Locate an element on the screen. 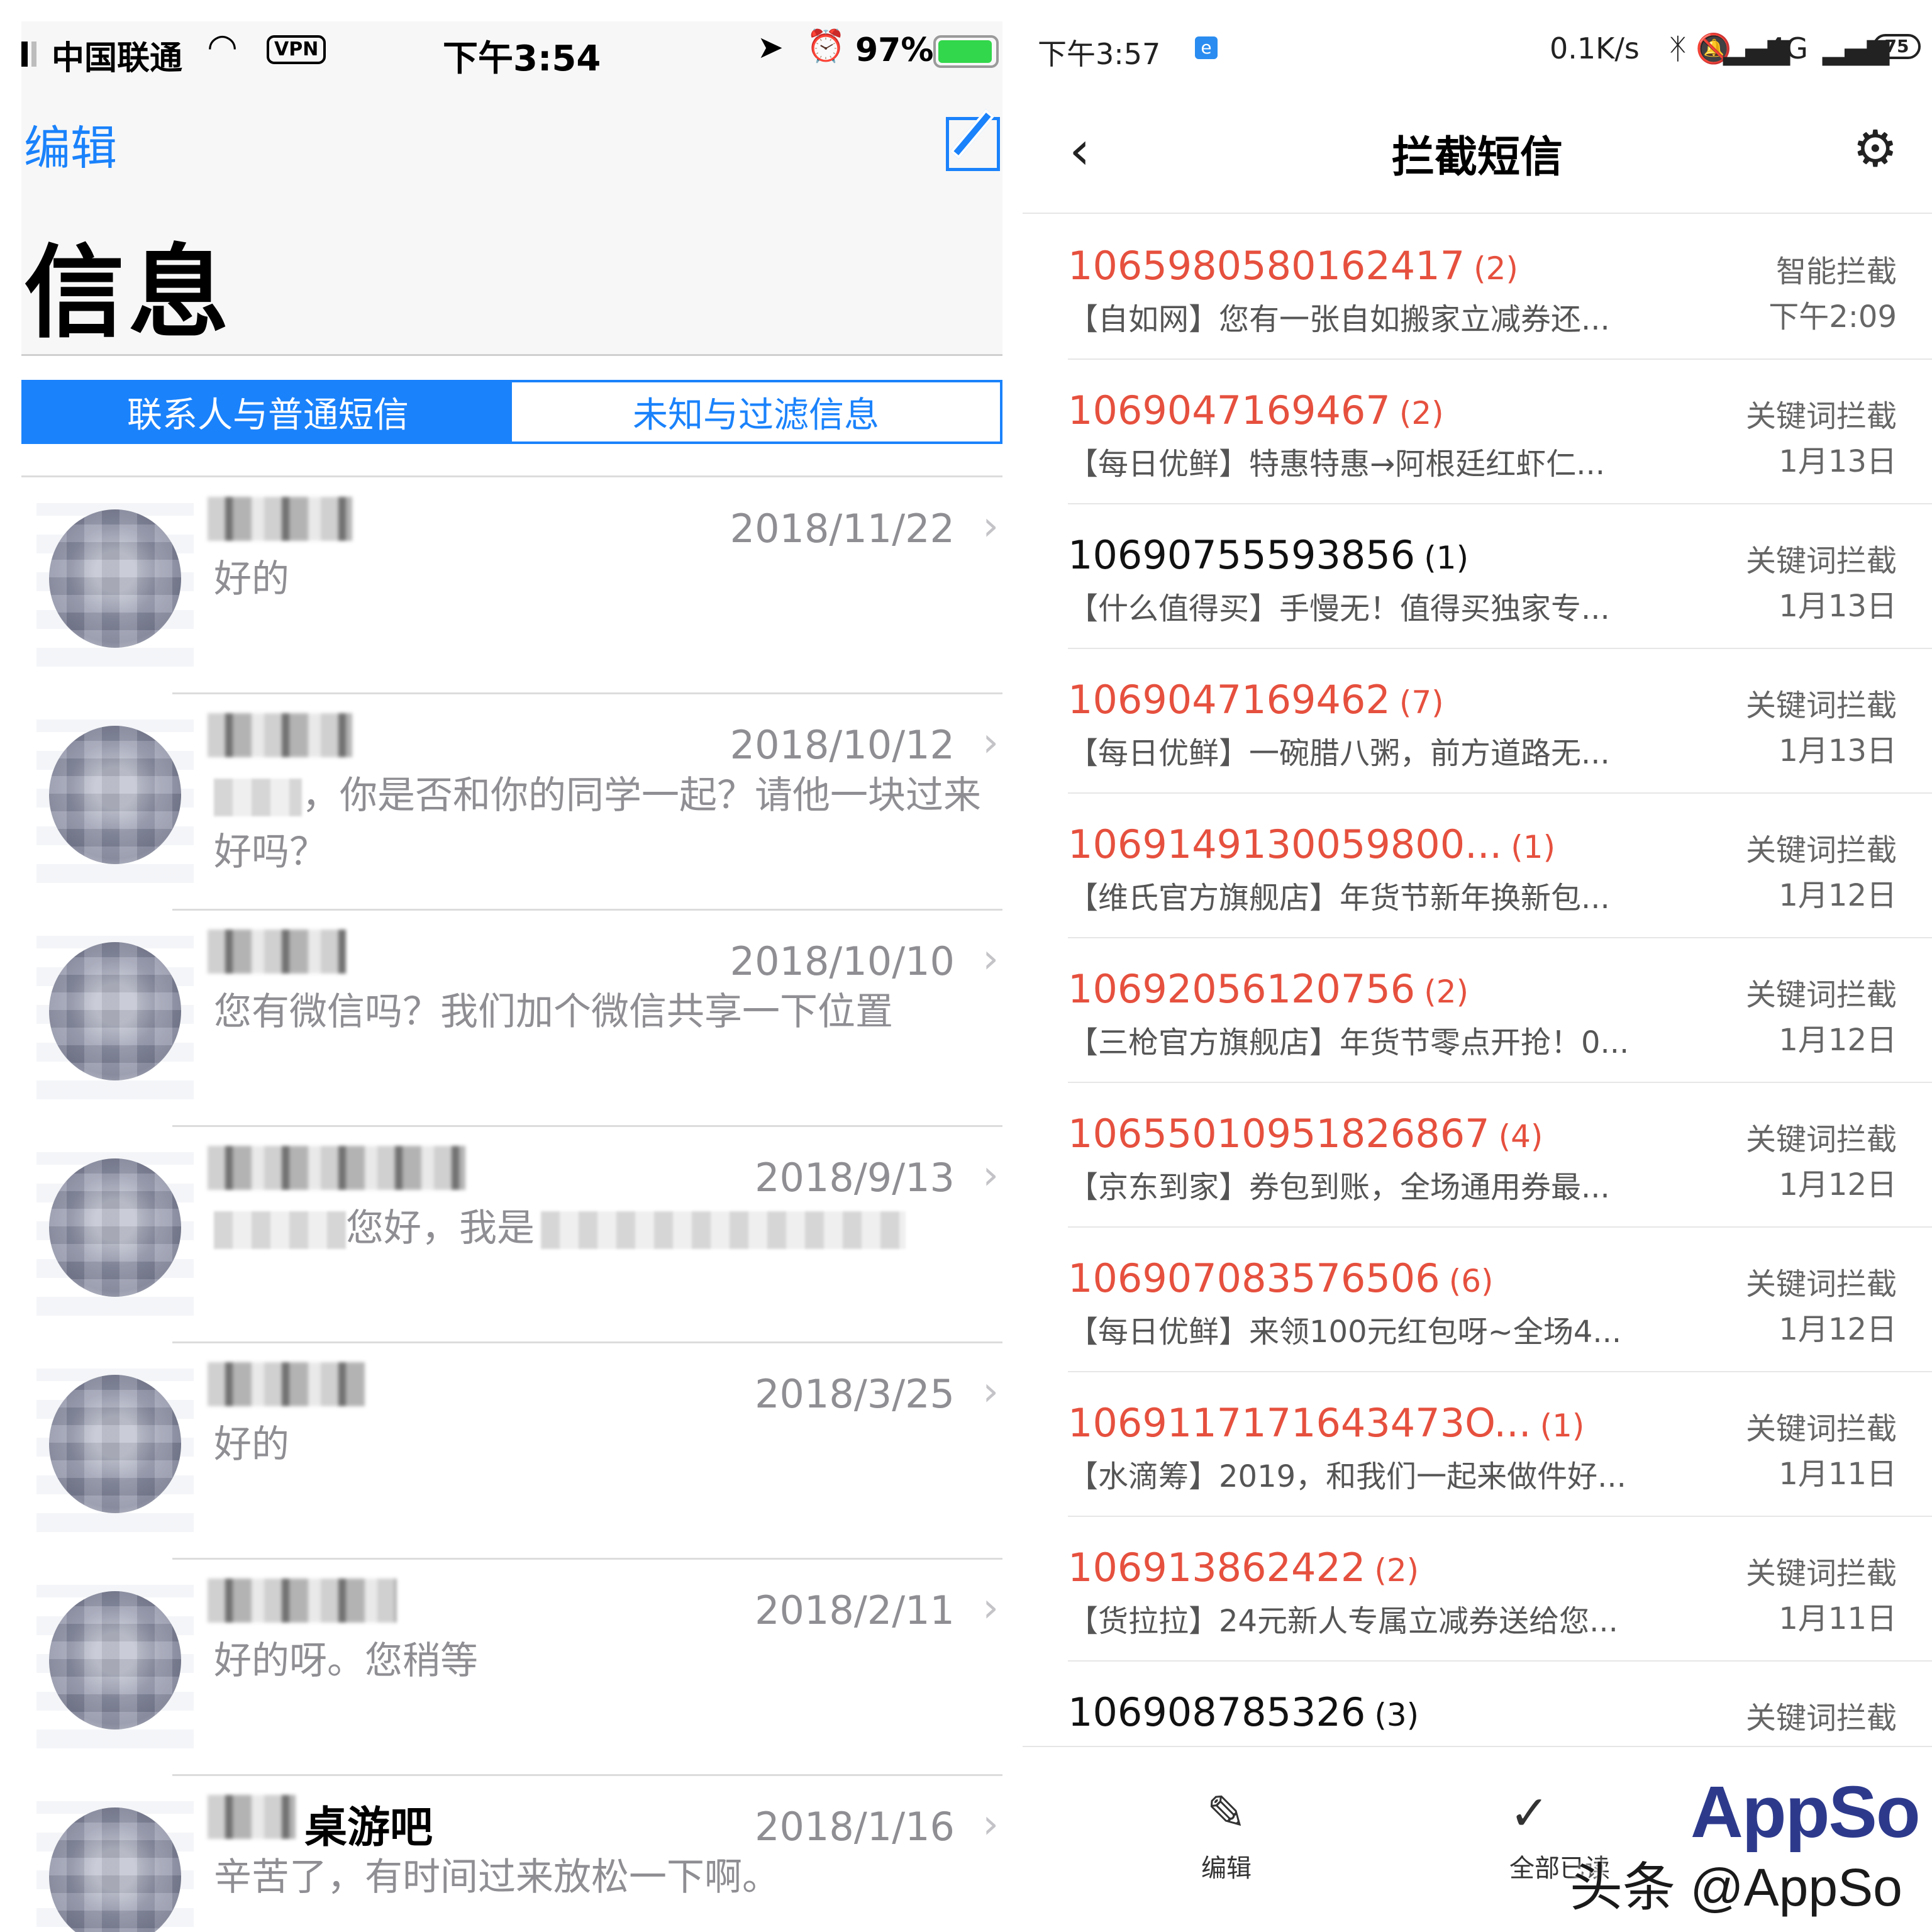  conversation-date: 2018/10/12 is located at coordinates (842, 745).